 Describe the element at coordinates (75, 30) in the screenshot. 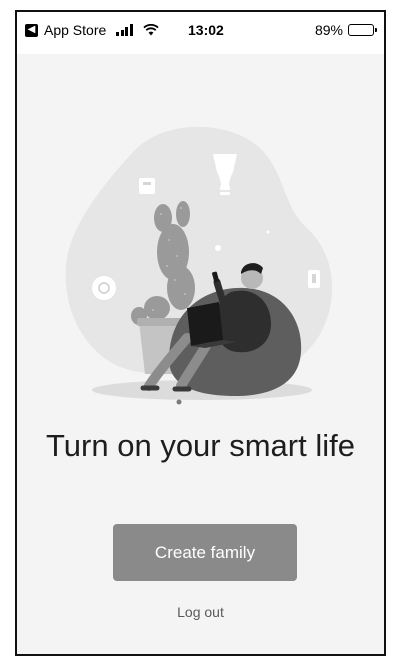

I see `back-app-label: App Store` at that location.